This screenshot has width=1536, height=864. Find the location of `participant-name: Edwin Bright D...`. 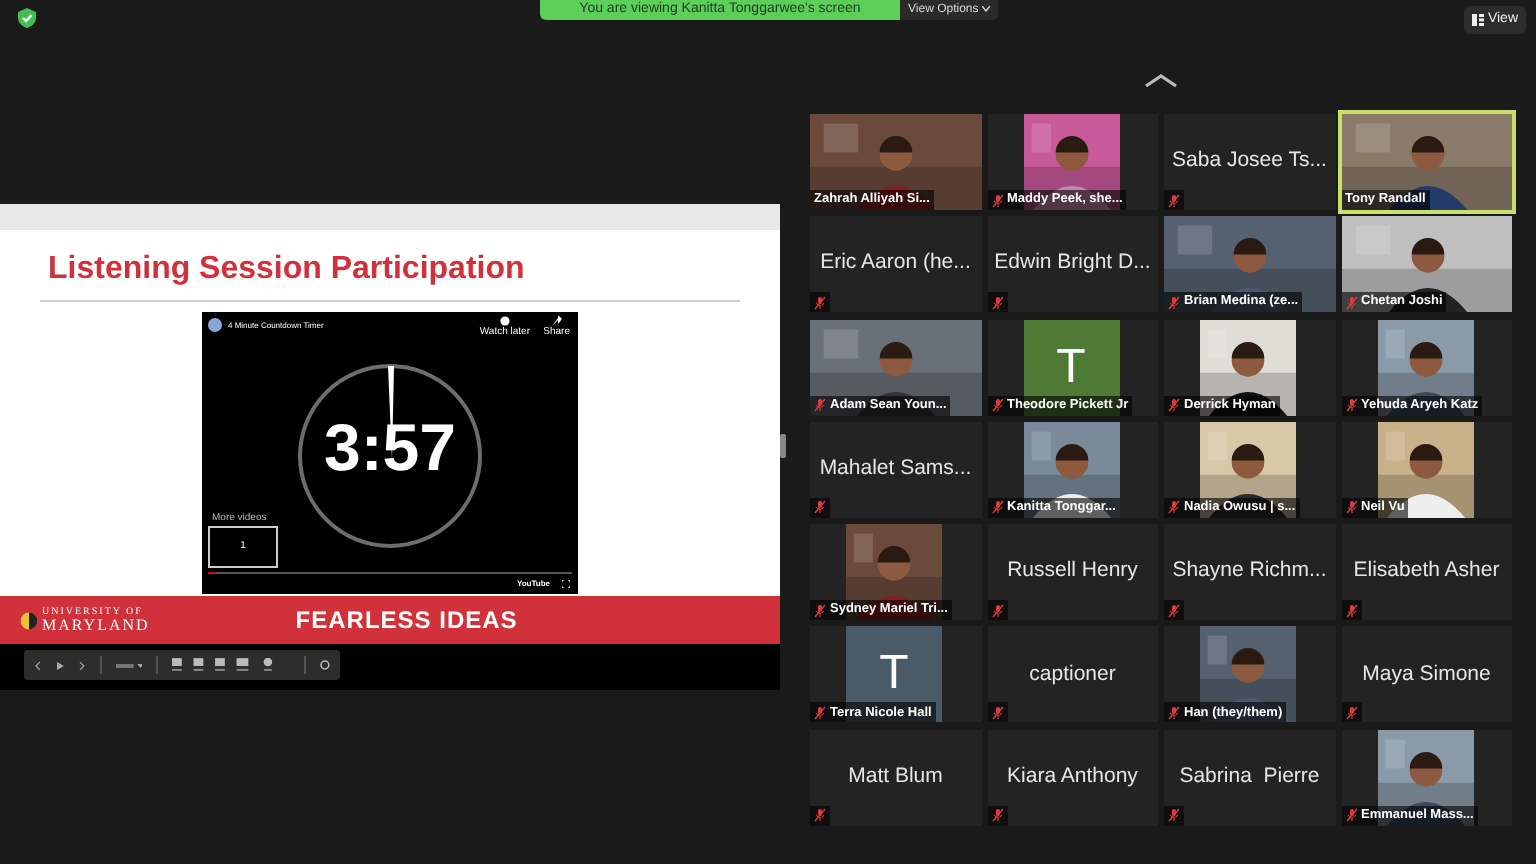

participant-name: Edwin Bright D... is located at coordinates (1072, 263).